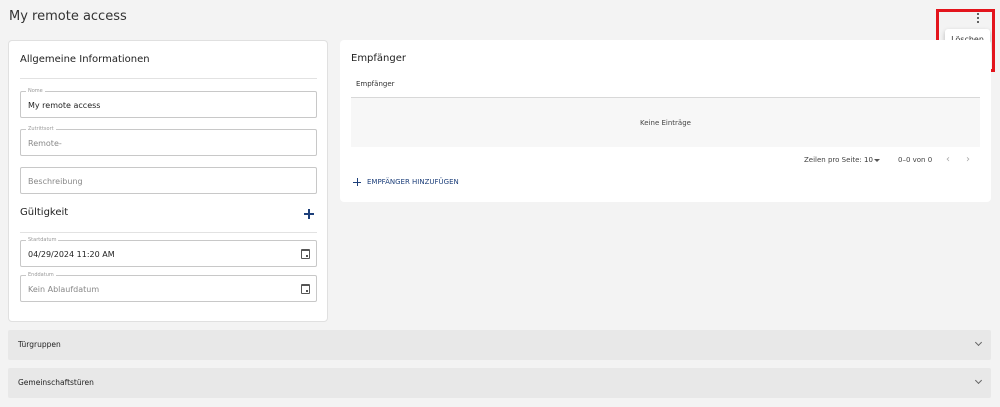 The width and height of the screenshot is (1000, 407). I want to click on accordion-label: Türgruppen, so click(39, 344).